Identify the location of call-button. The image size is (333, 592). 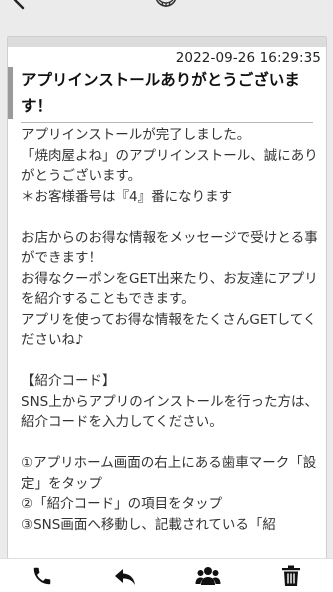
(42, 575).